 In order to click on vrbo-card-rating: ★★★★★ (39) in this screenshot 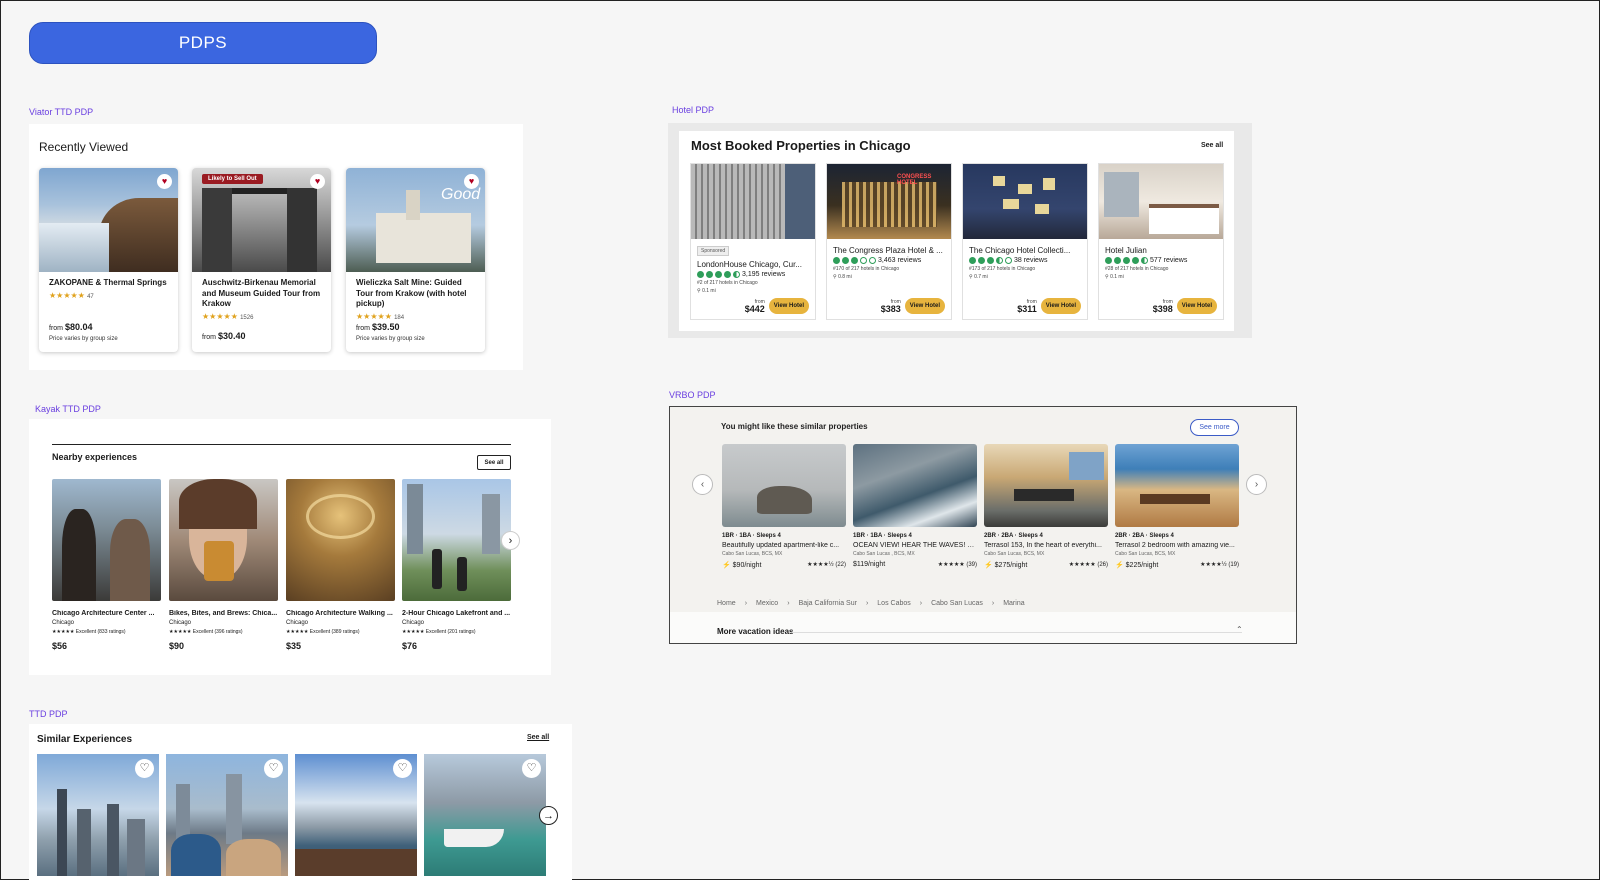, I will do `click(957, 565)`.